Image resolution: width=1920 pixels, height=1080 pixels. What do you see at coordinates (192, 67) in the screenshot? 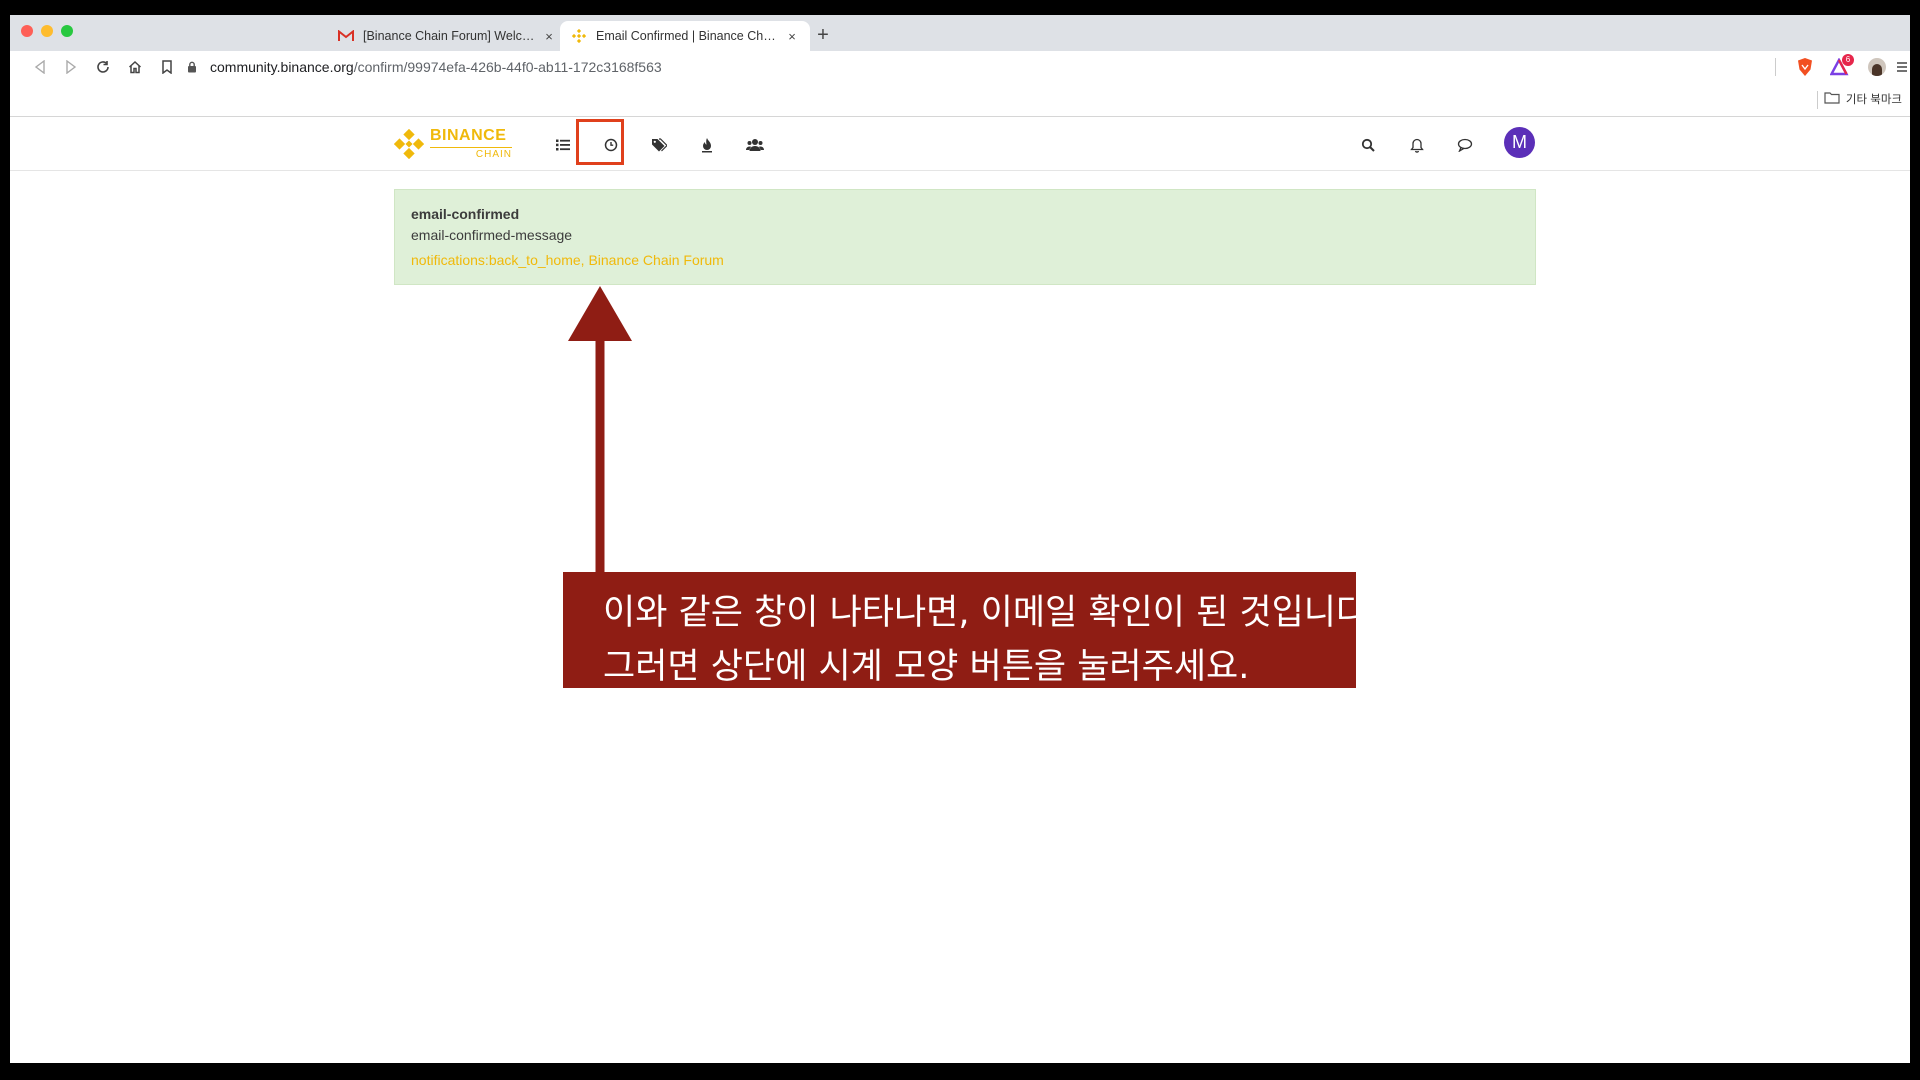
I see `lock-icon` at bounding box center [192, 67].